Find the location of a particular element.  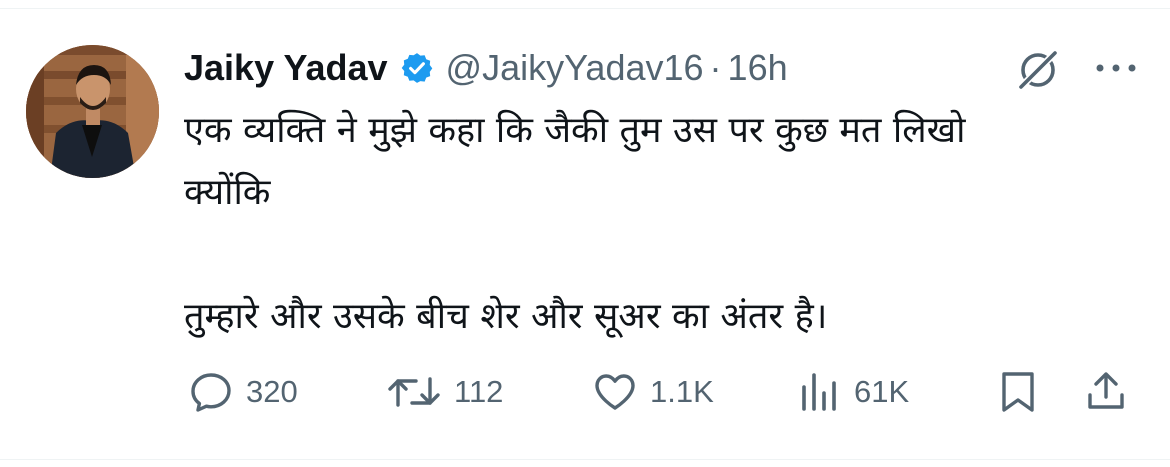

retweet-count: 112 is located at coordinates (479, 391).